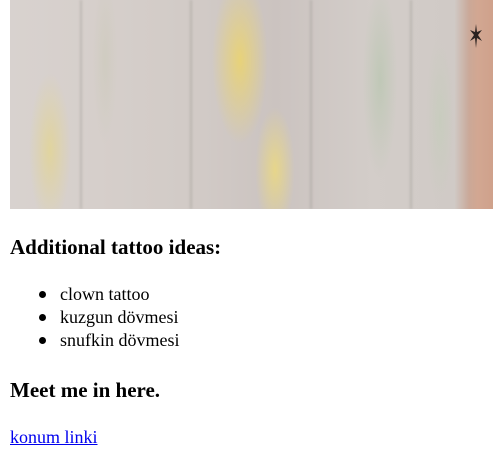 This screenshot has height=459, width=493. Describe the element at coordinates (116, 247) in the screenshot. I see `ideas-heading: Additional tattoo ideas:` at that location.